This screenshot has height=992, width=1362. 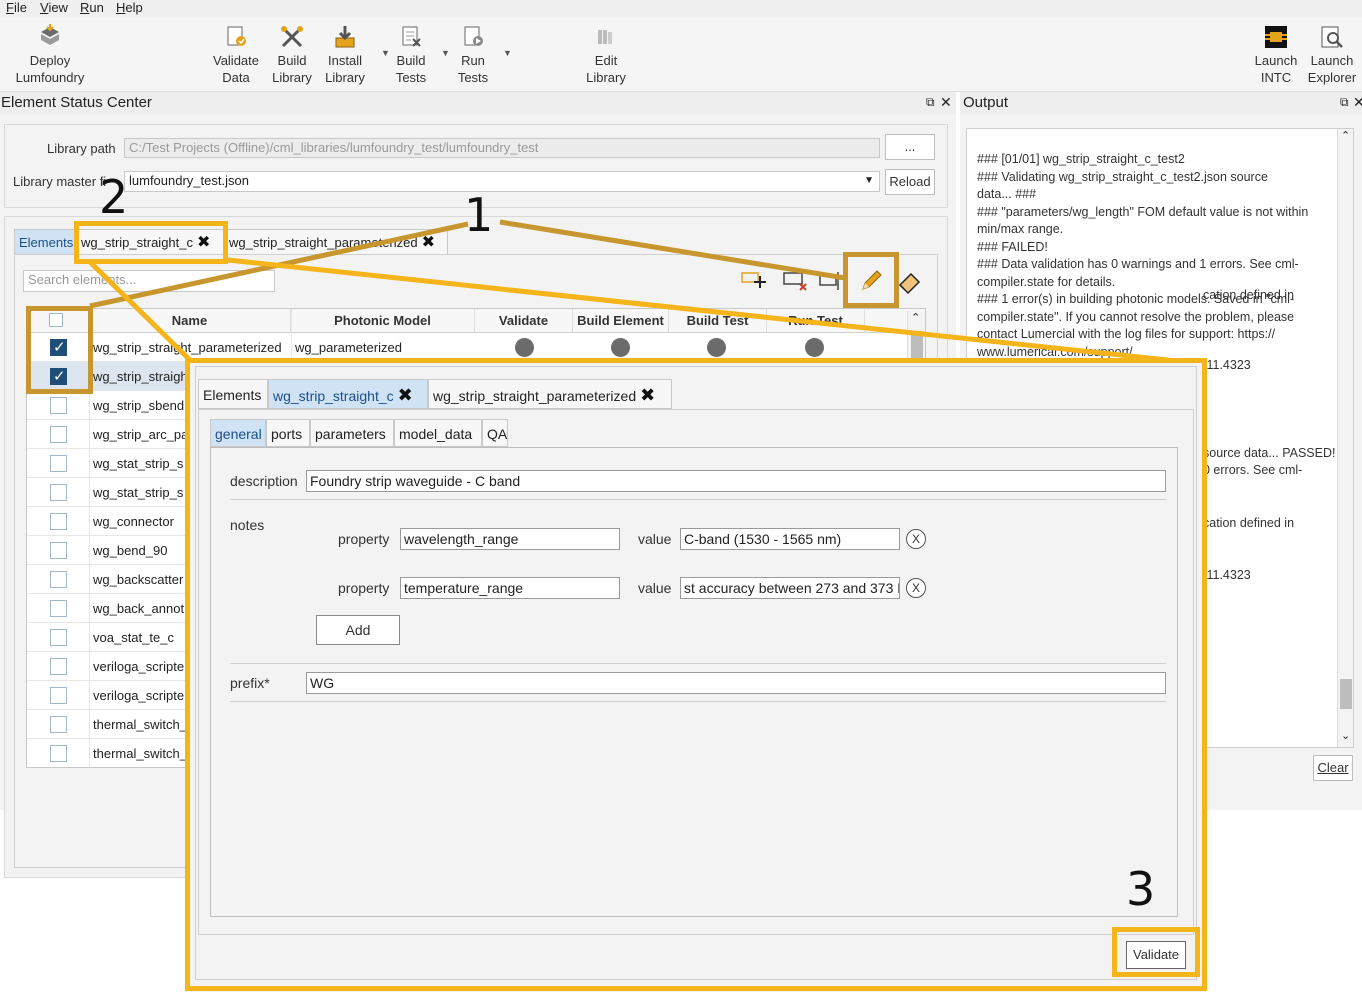 I want to click on callout-number-2: 2, so click(x=114, y=197).